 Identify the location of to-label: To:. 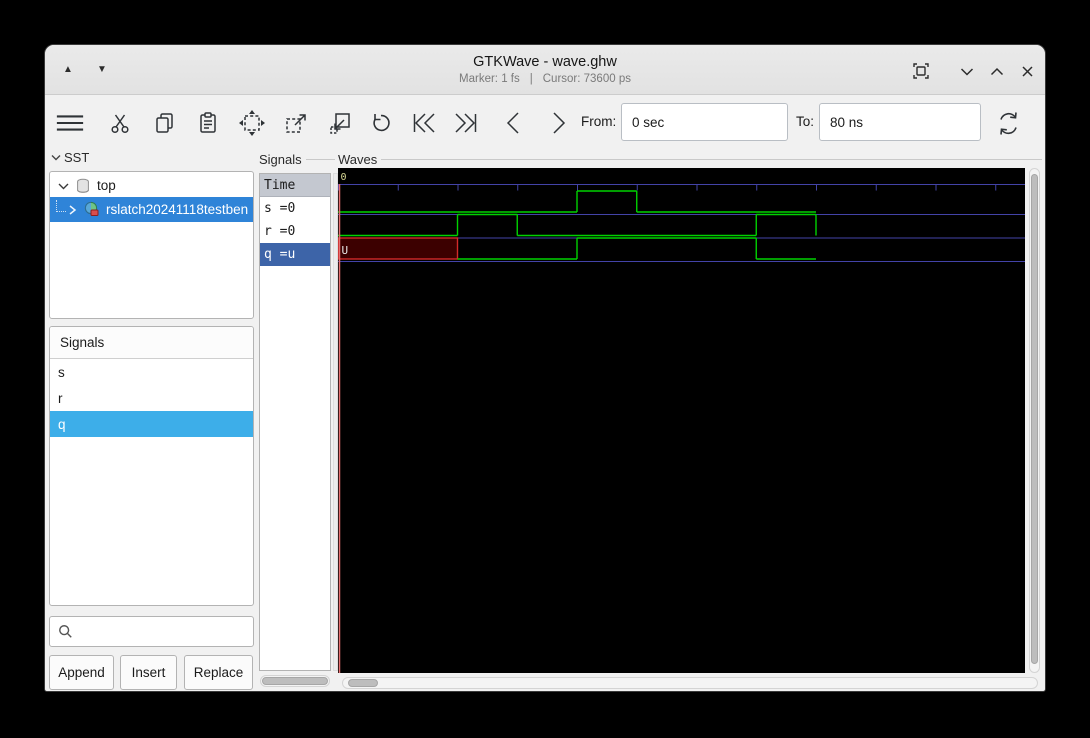
(805, 121).